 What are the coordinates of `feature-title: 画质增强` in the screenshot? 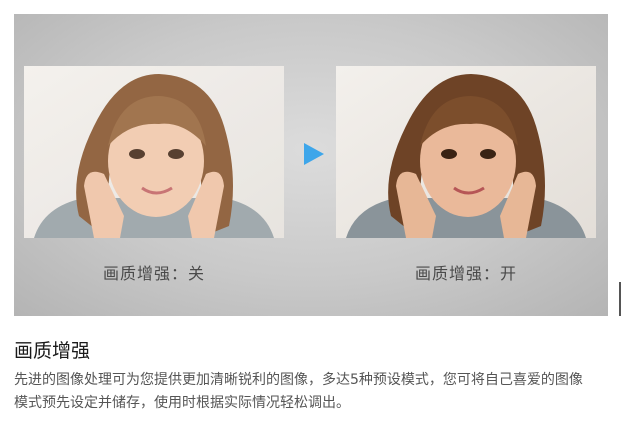 It's located at (52, 351).